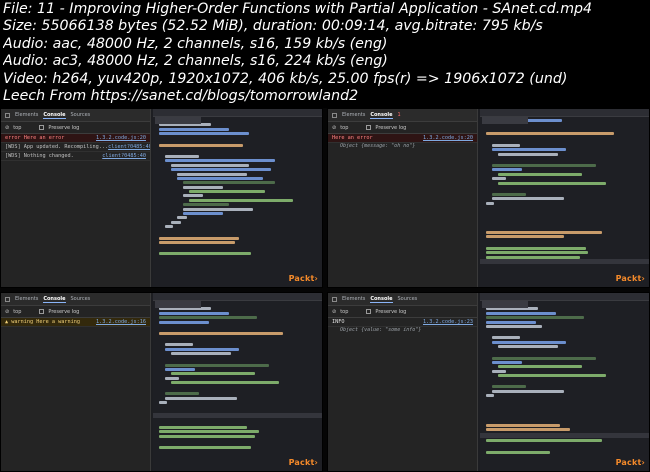 This screenshot has height=472, width=650. What do you see at coordinates (352, 138) in the screenshot?
I see `message-text: Here an error` at bounding box center [352, 138].